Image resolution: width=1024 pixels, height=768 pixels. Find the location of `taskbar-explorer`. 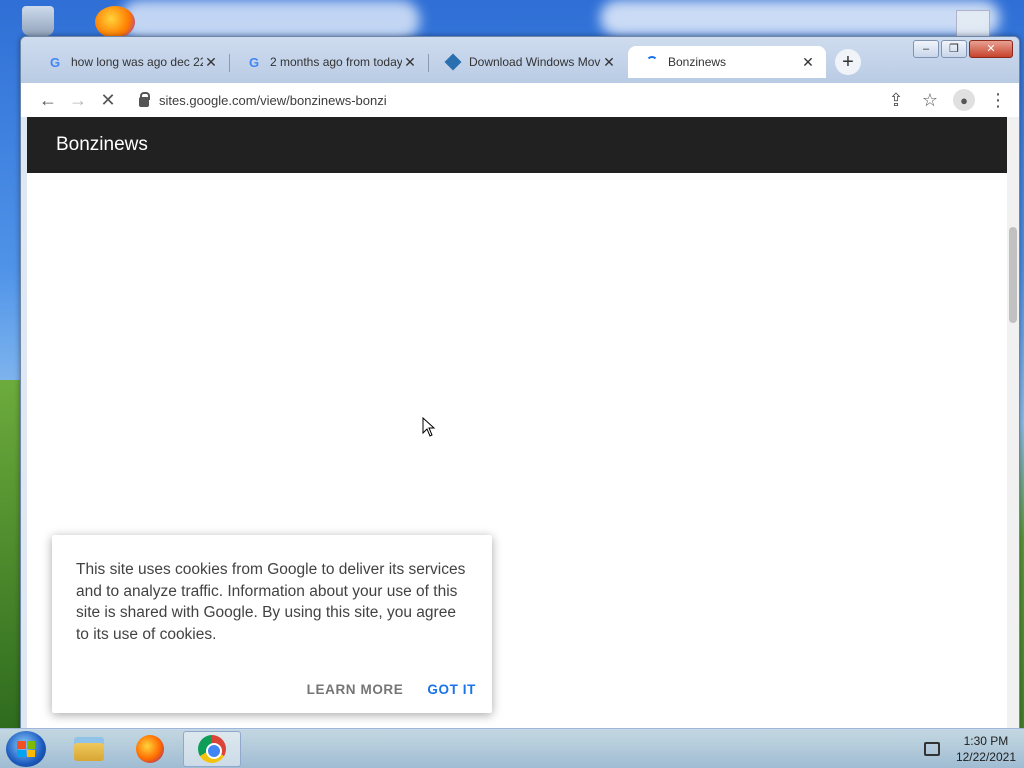

taskbar-explorer is located at coordinates (89, 749).